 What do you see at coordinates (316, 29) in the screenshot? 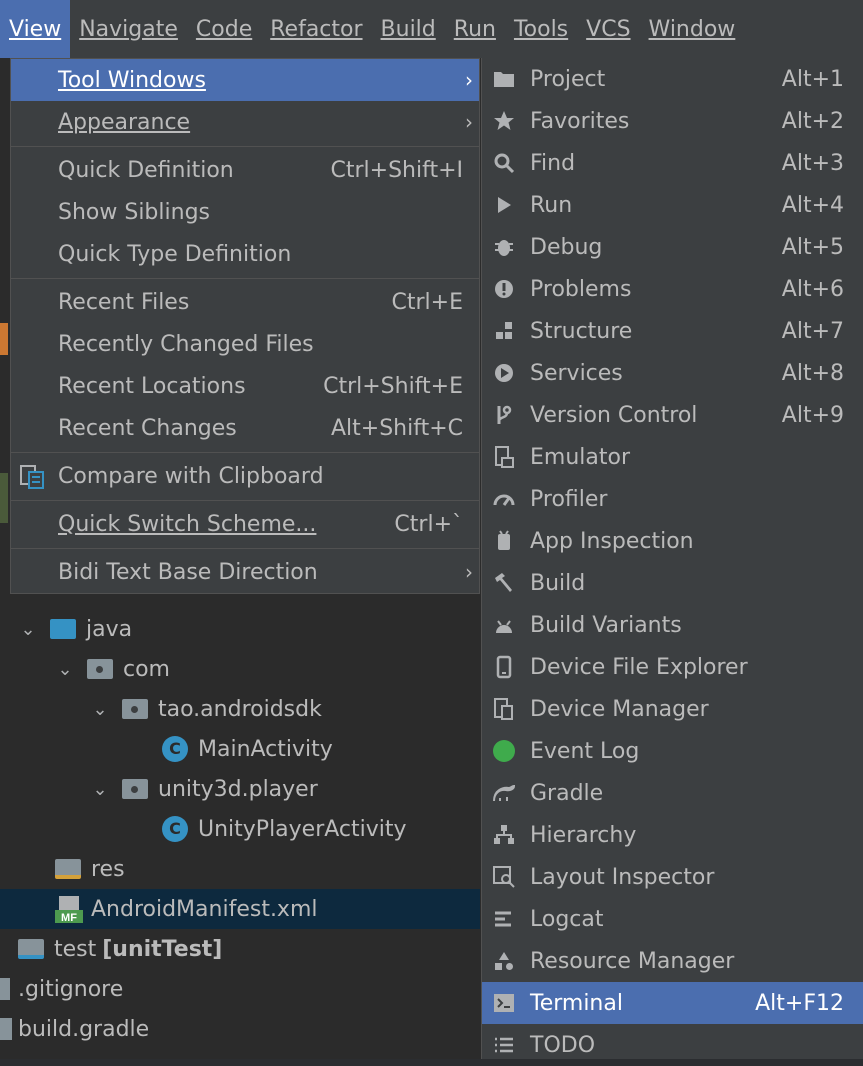
I see `menu-refactor: Refactor` at bounding box center [316, 29].